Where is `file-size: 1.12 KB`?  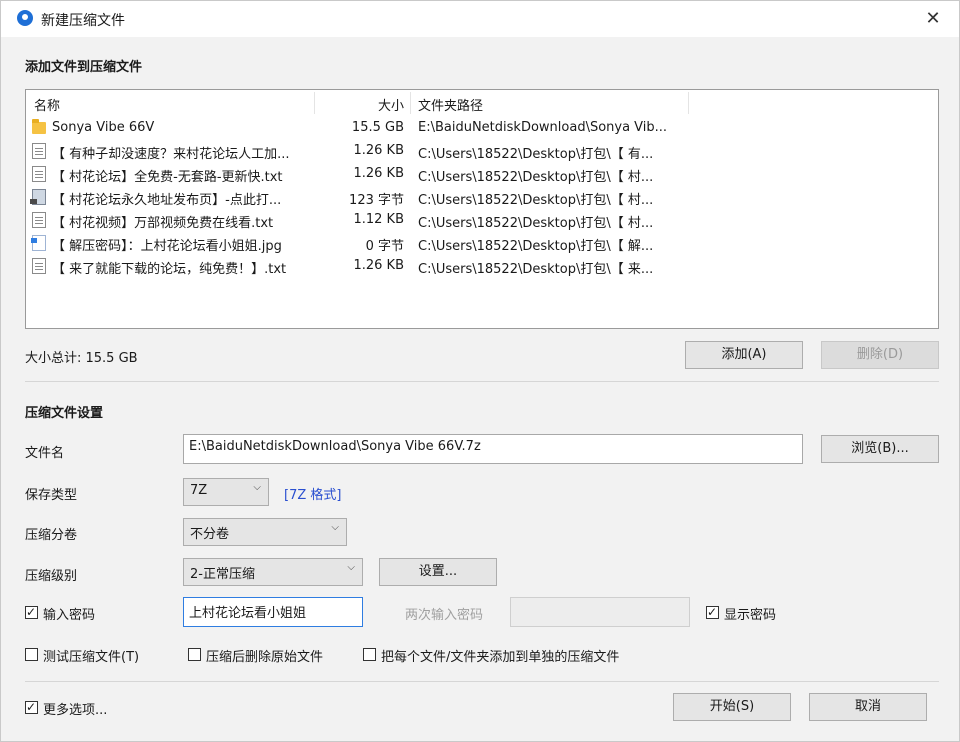
file-size: 1.12 KB is located at coordinates (378, 219).